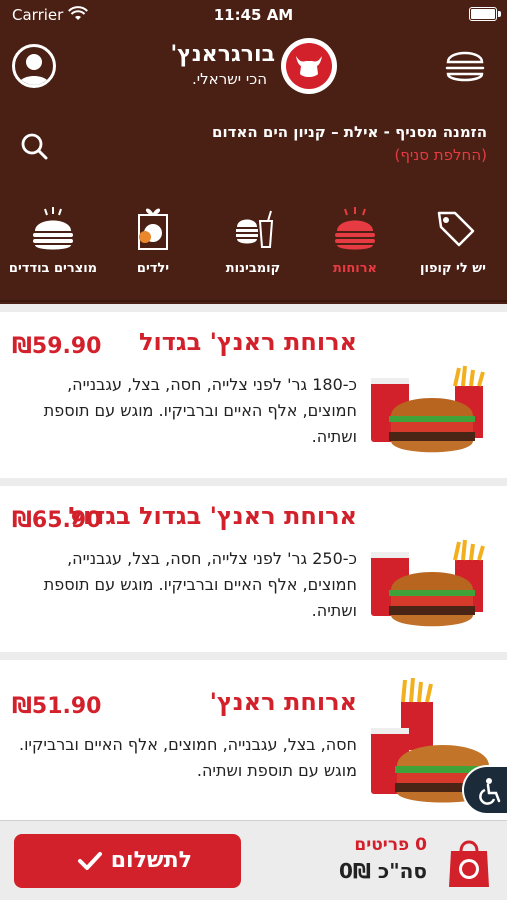 The width and height of the screenshot is (507, 900). I want to click on checkout-button: לתשלום, so click(127, 861).